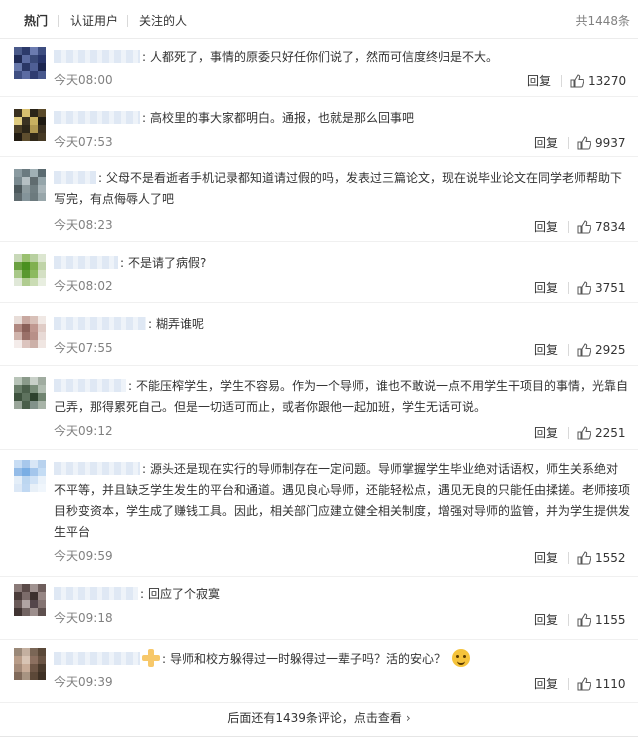 This screenshot has height=737, width=638. What do you see at coordinates (319, 671) in the screenshot?
I see `comment-item: : 导师和校方躲得过一时躲得过一辈子吗？活的安心？ 今天09:39 回复 1110` at bounding box center [319, 671].